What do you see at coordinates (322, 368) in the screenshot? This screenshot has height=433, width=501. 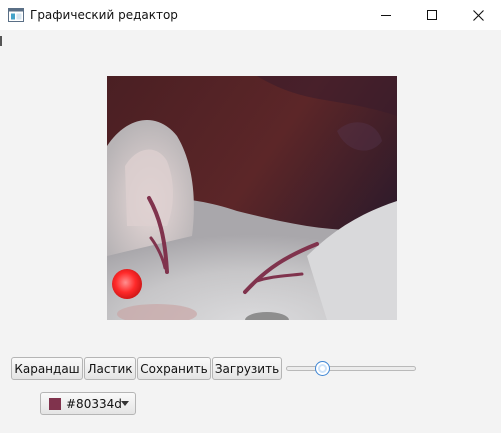 I see `brush-size-slider-thumb` at bounding box center [322, 368].